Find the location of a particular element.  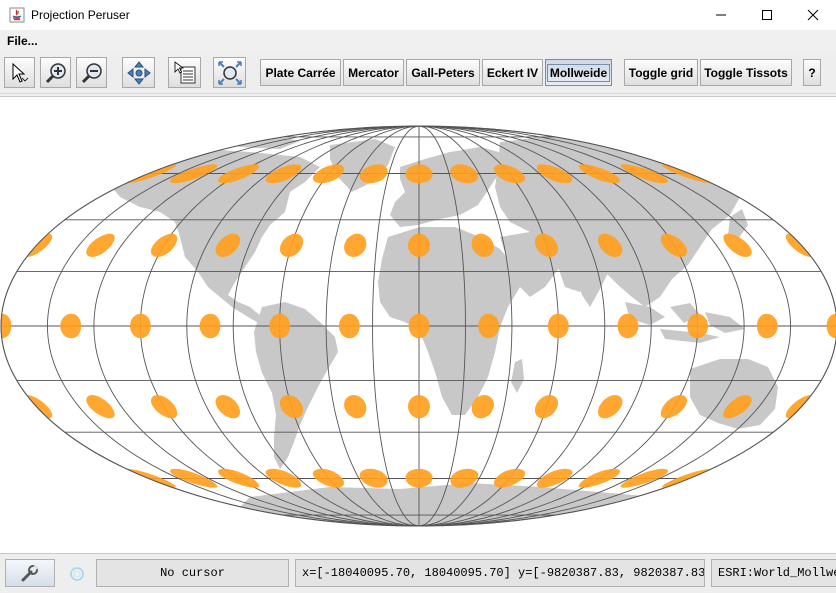

maximize-icon is located at coordinates (767, 15).